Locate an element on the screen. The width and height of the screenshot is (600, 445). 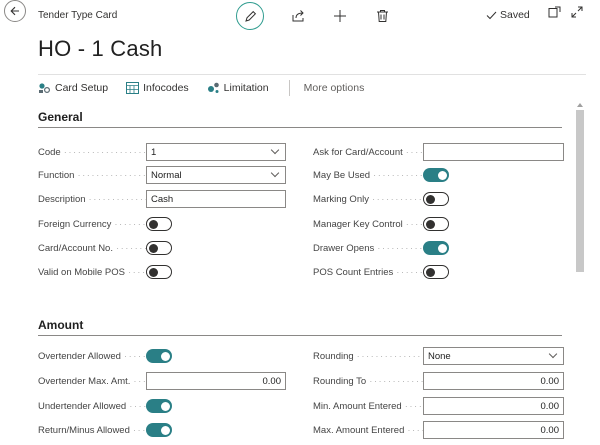
arrow-left-icon is located at coordinates (15, 11).